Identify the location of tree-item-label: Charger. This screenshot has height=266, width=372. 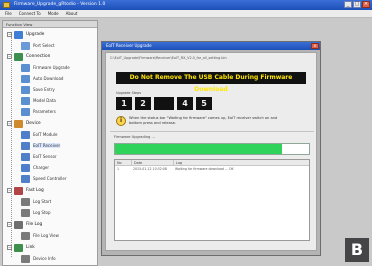
(41, 167).